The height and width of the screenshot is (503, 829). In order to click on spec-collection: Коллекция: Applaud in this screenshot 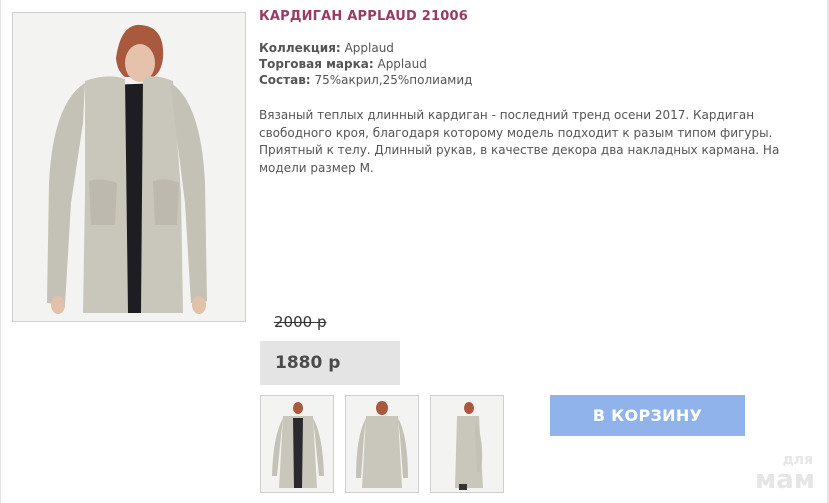, I will do `click(365, 48)`.